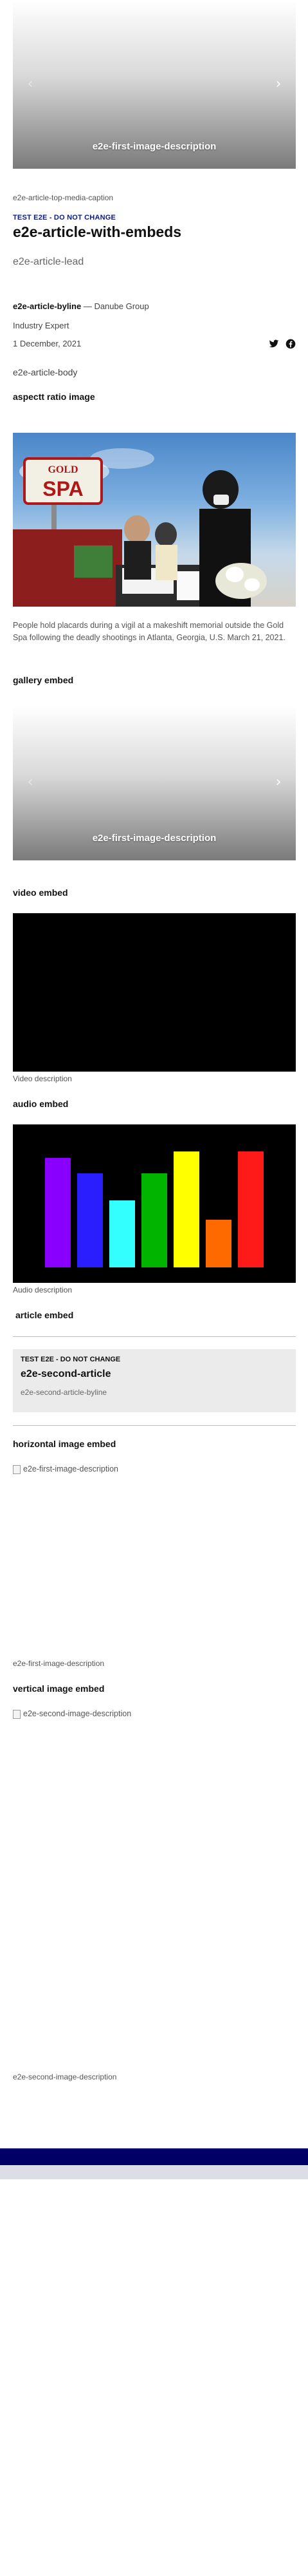 This screenshot has height=2576, width=308. What do you see at coordinates (30, 84) in the screenshot?
I see `gallery-prev-arrow-icon: ‹` at bounding box center [30, 84].